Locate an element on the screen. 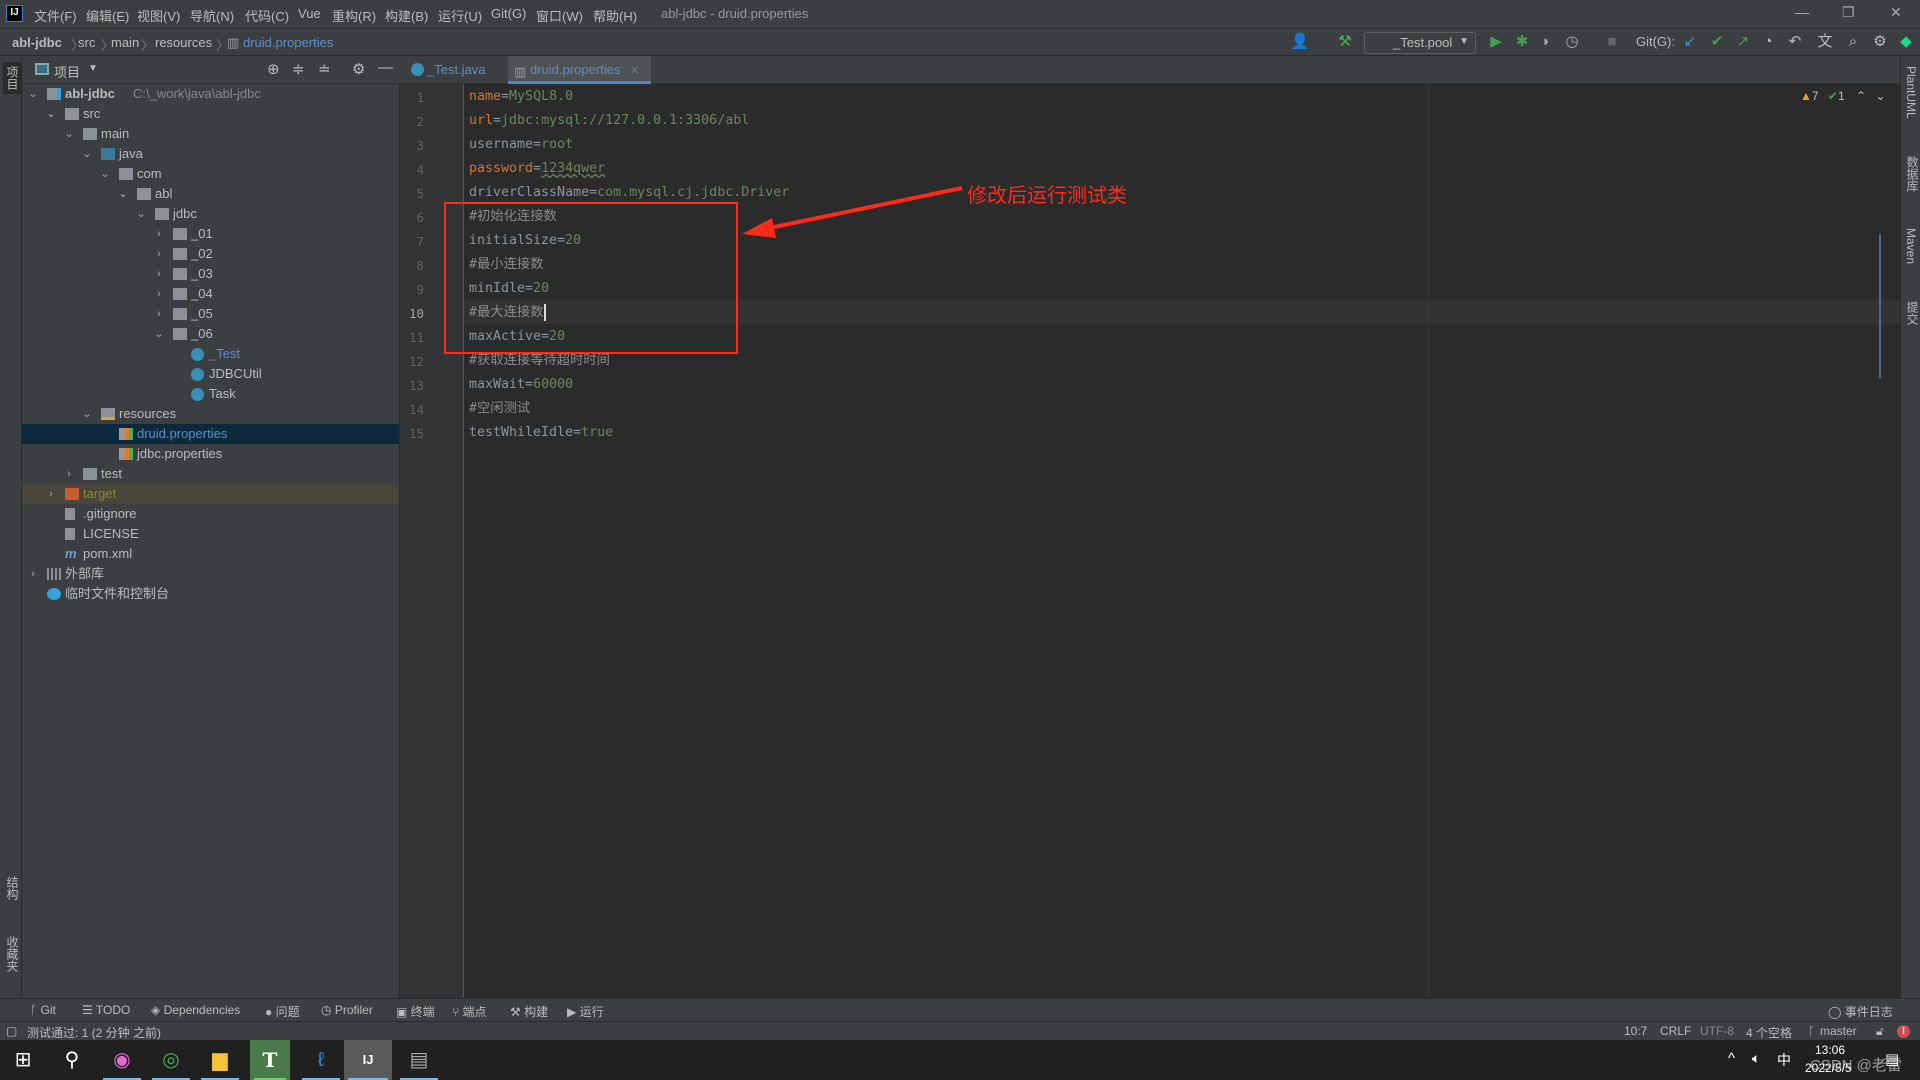  plantuml-tool-button: PlantUML is located at coordinates (1911, 92).